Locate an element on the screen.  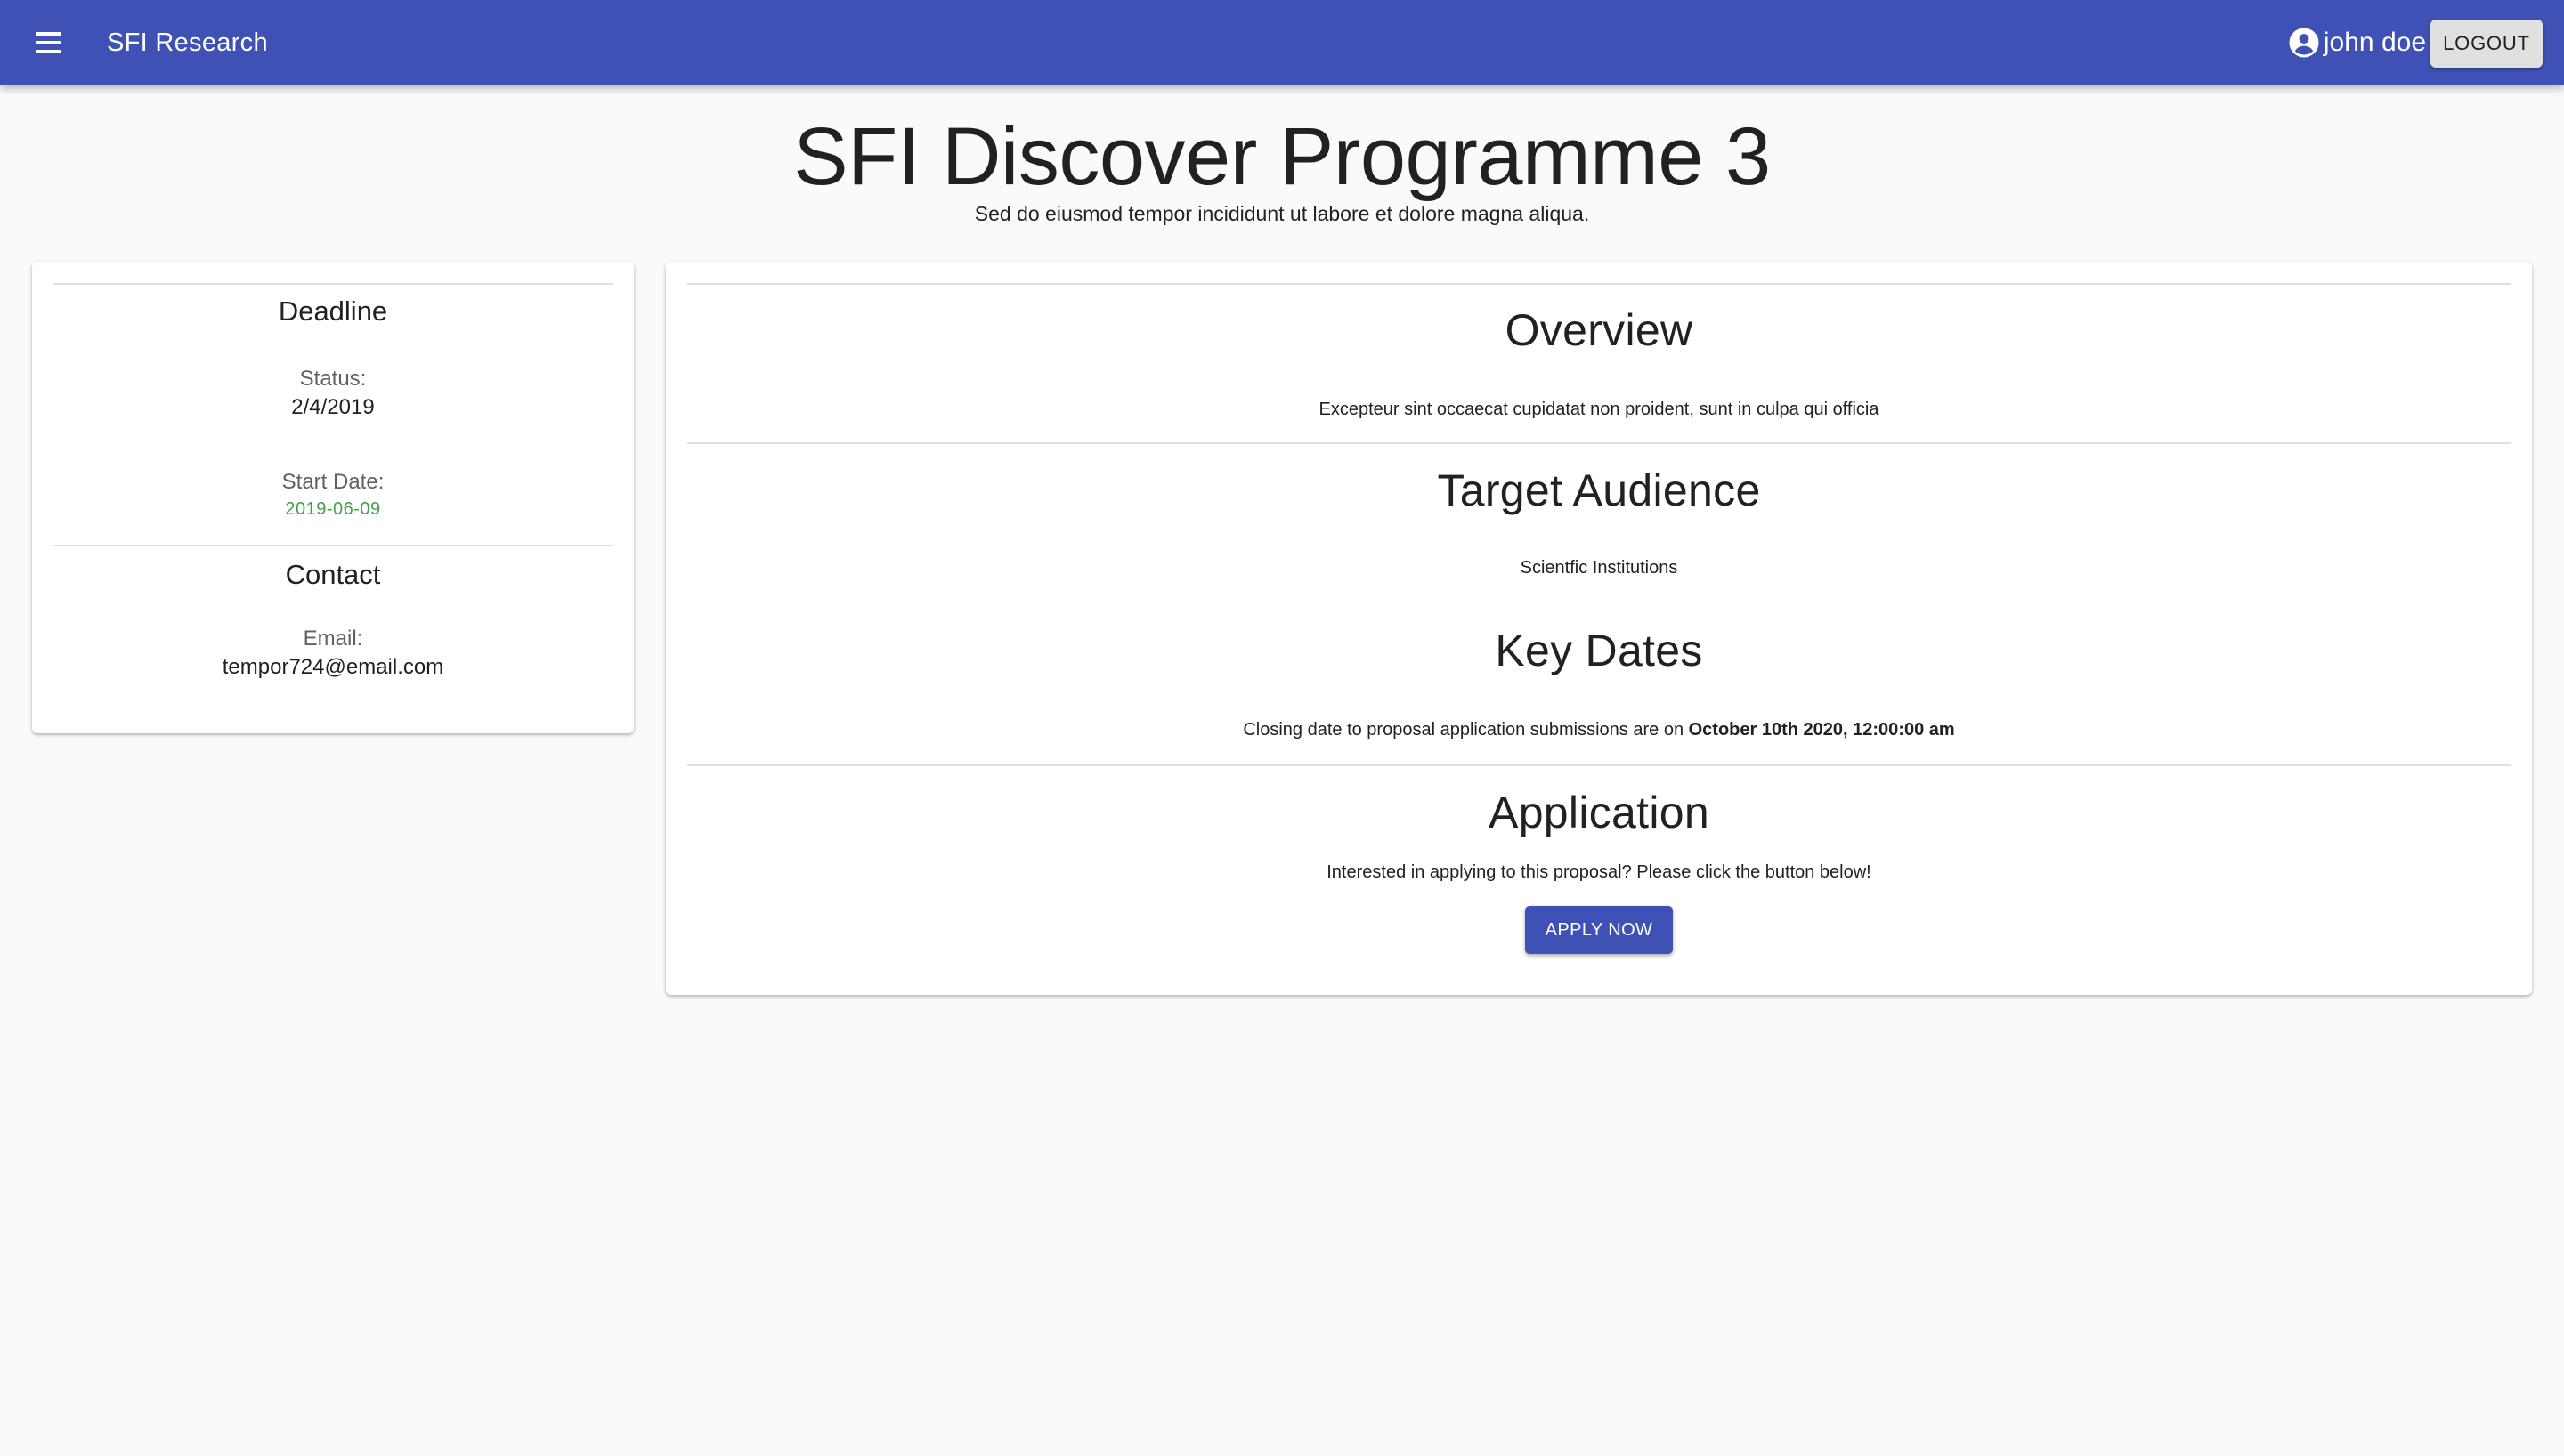
closing-date: October 10th 2020, 12:00:00 am is located at coordinates (1821, 730).